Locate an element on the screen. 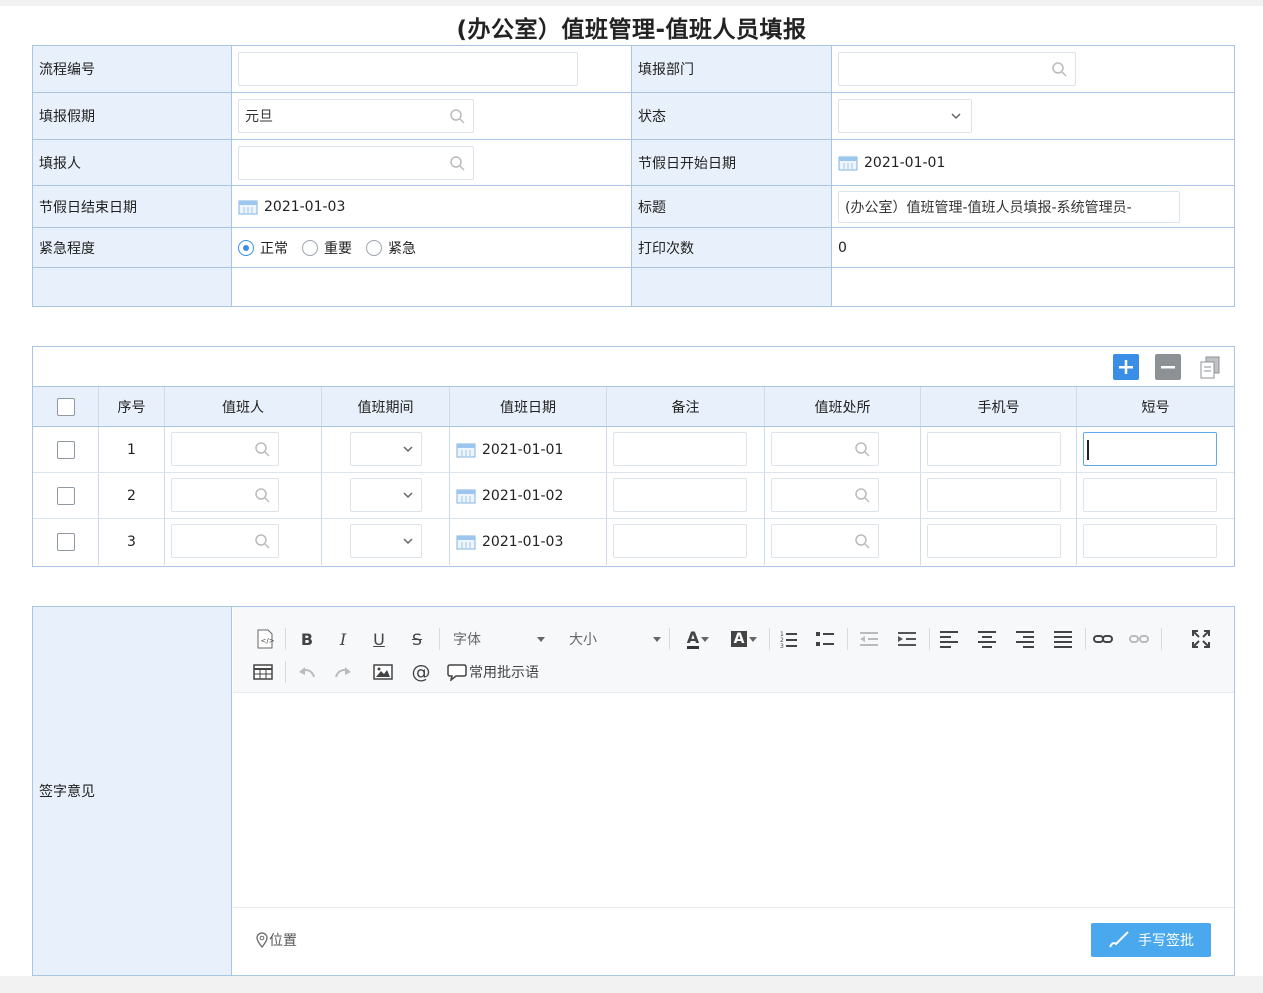  grid-header-row: 序号 值班人 值班期间 值班日期 备注 值班处所 手机号 短号 is located at coordinates (633, 407).